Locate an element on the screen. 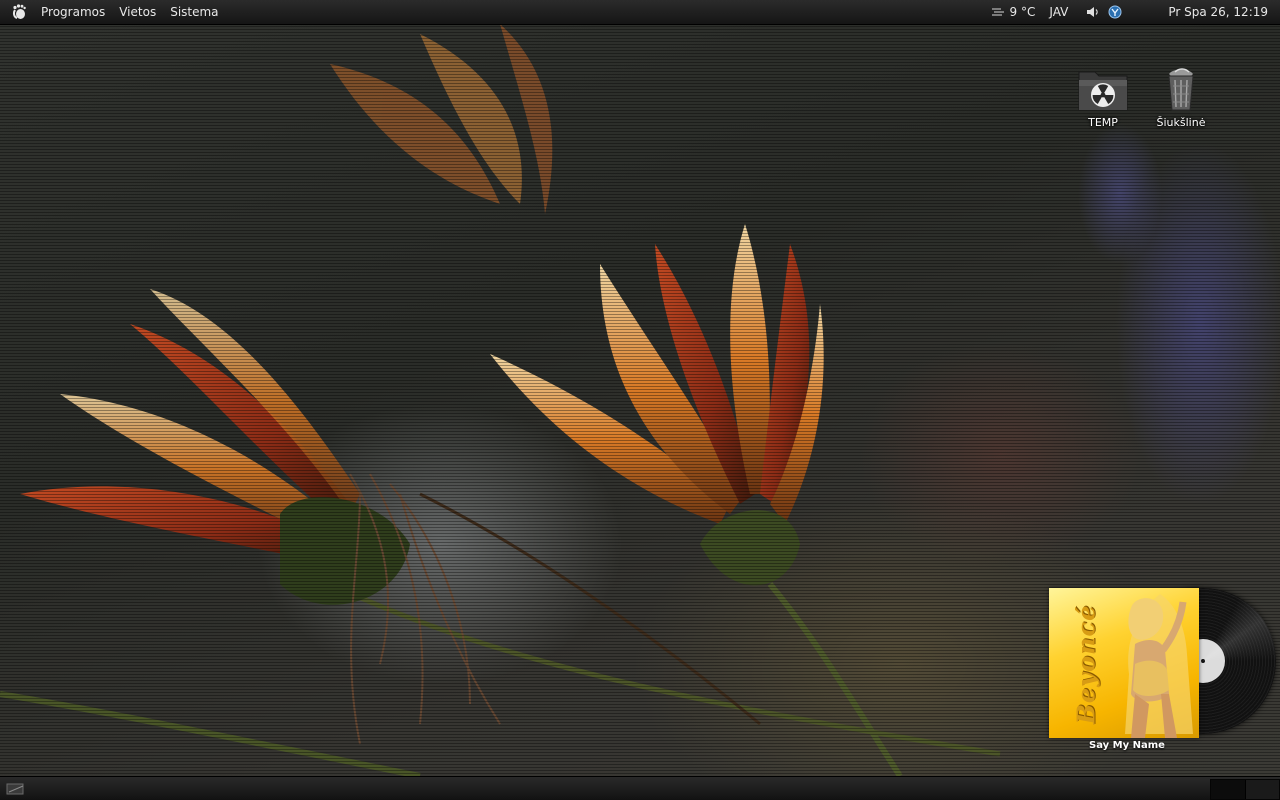  desktop-icon-temp: TEMP is located at coordinates (1103, 97).